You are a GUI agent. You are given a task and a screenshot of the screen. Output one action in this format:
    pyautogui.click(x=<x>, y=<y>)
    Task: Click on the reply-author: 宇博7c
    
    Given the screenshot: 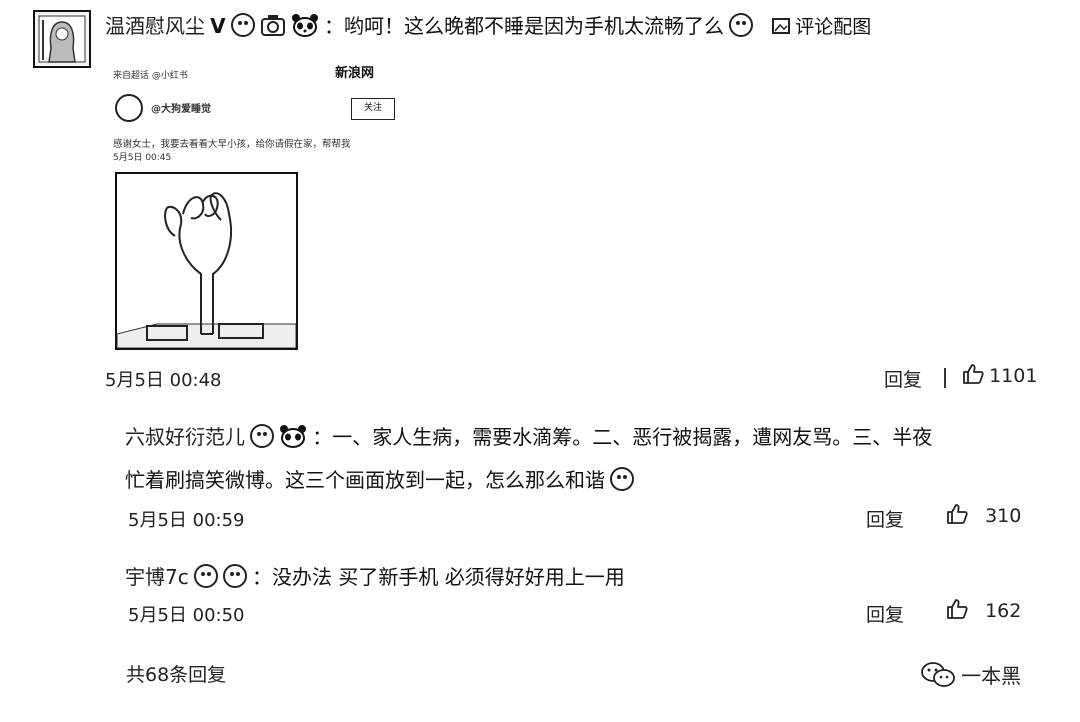 What is the action you would take?
    pyautogui.click(x=157, y=577)
    